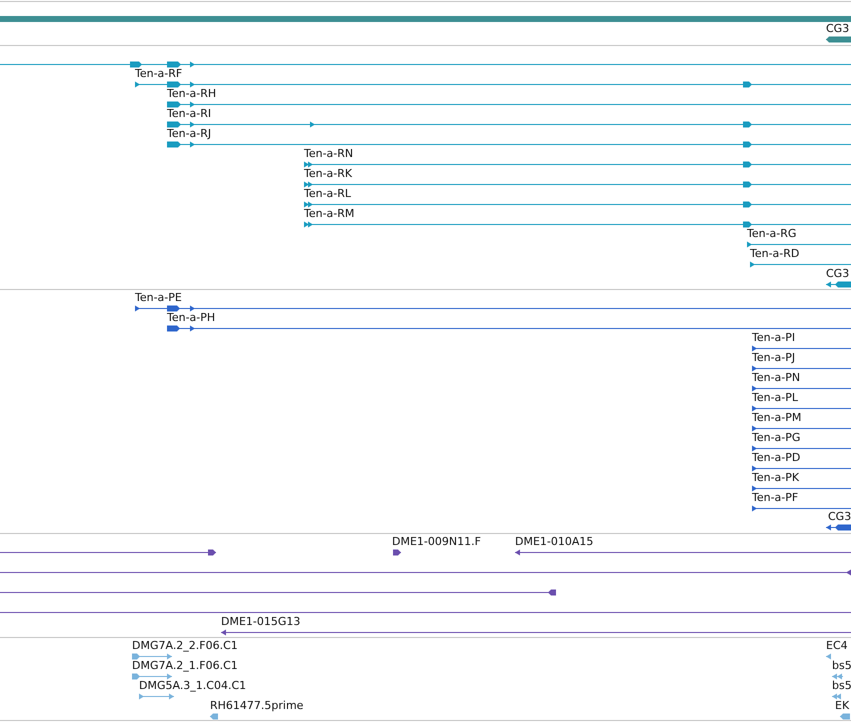 The image size is (851, 722). I want to click on feature-label: Ten-a-PD, so click(776, 457).